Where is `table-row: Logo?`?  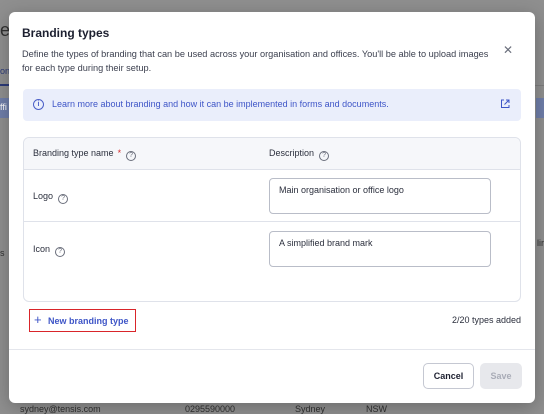
table-row: Logo? is located at coordinates (272, 196).